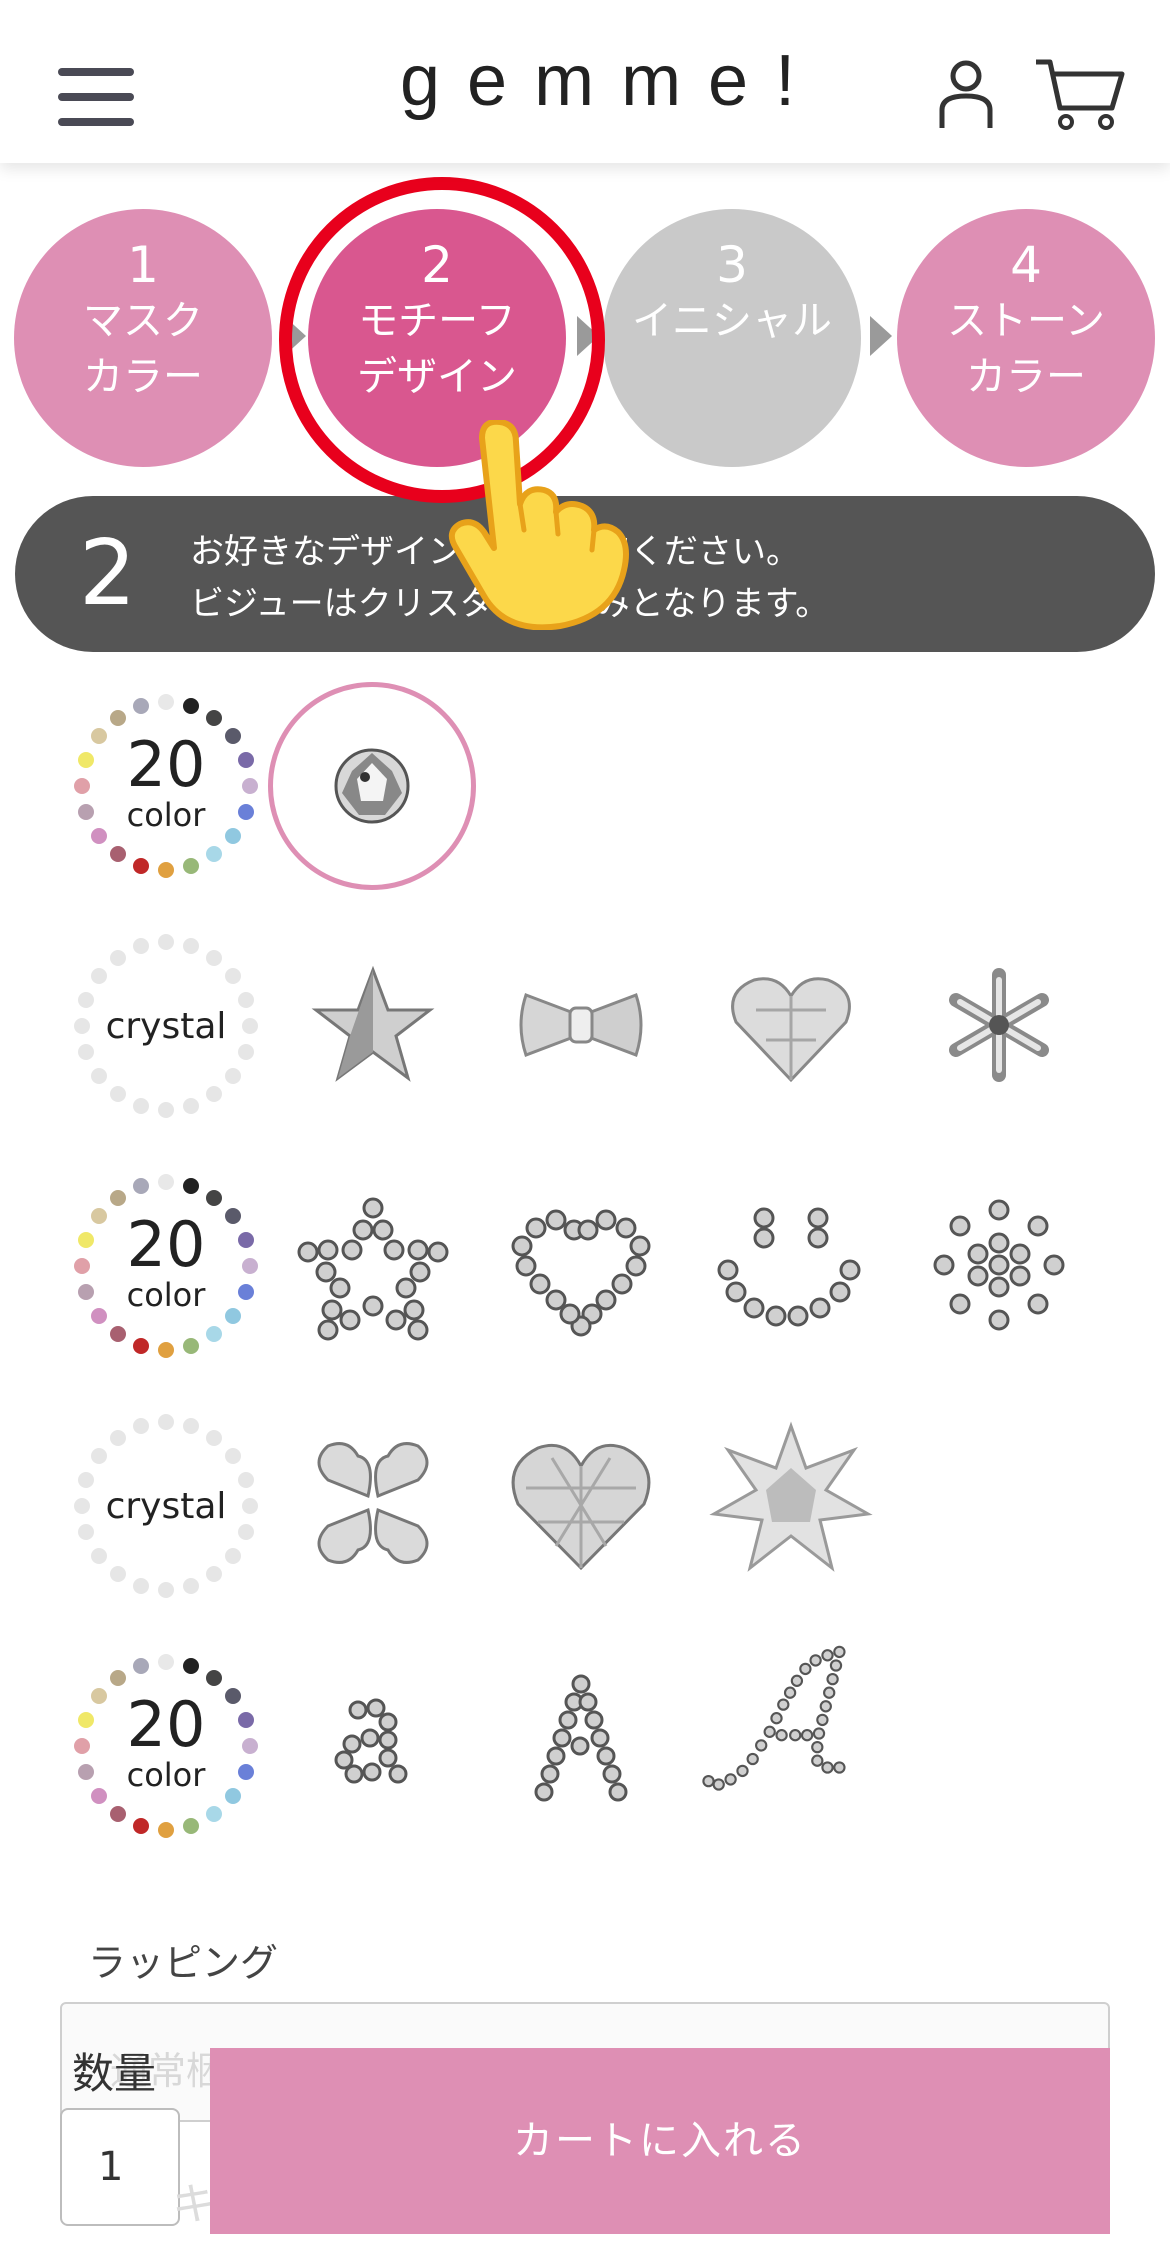 Image resolution: width=1170 pixels, height=2246 pixels. I want to click on step-3-initial: 3 イニシャル, so click(732, 338).